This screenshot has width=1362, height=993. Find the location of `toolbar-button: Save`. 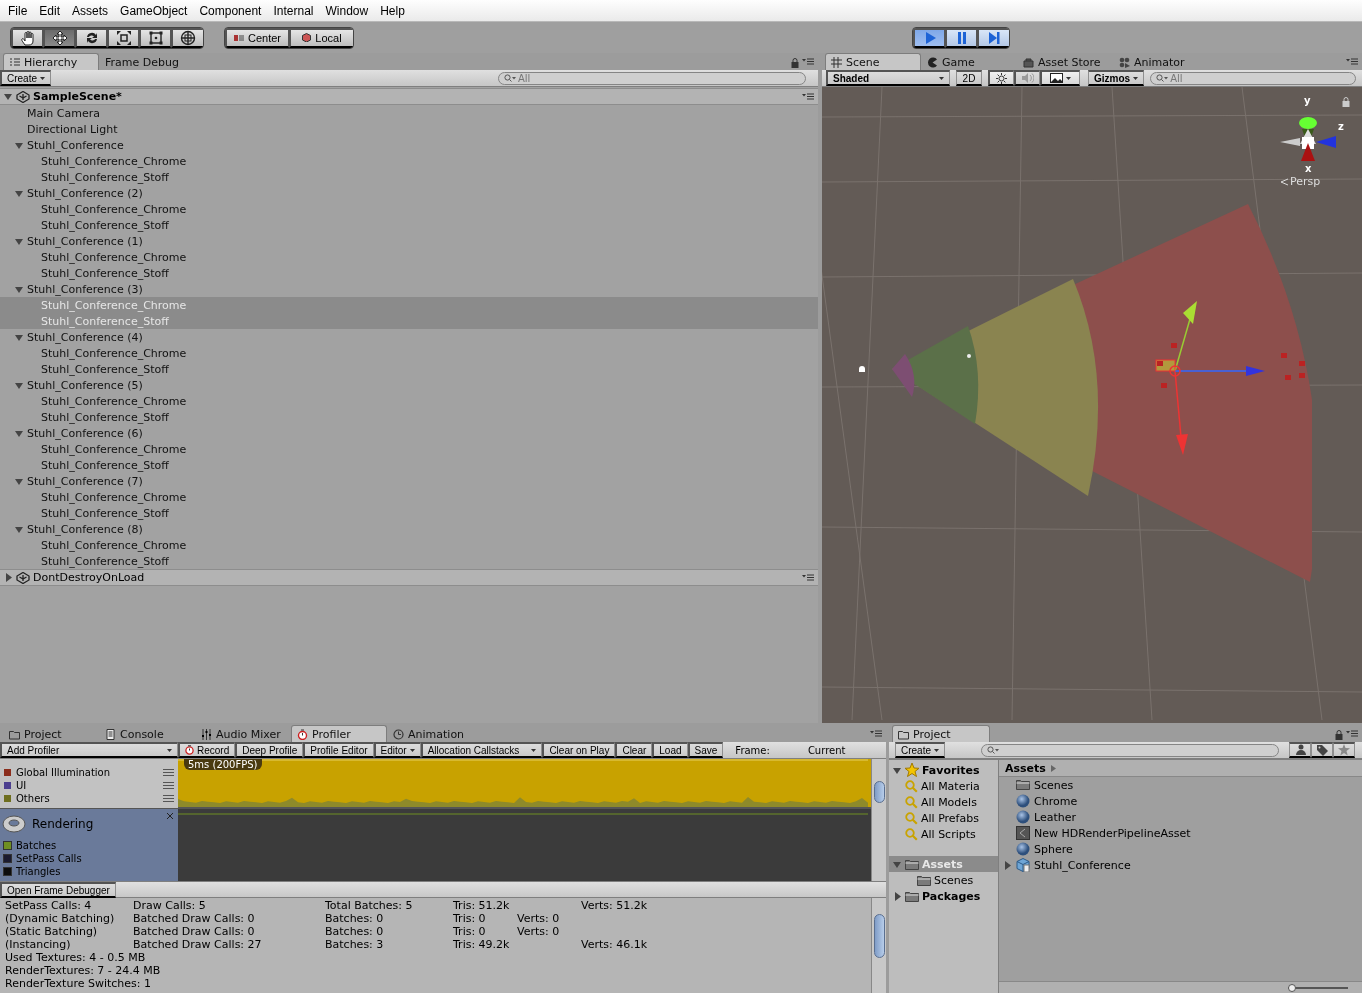

toolbar-button: Save is located at coordinates (705, 750).